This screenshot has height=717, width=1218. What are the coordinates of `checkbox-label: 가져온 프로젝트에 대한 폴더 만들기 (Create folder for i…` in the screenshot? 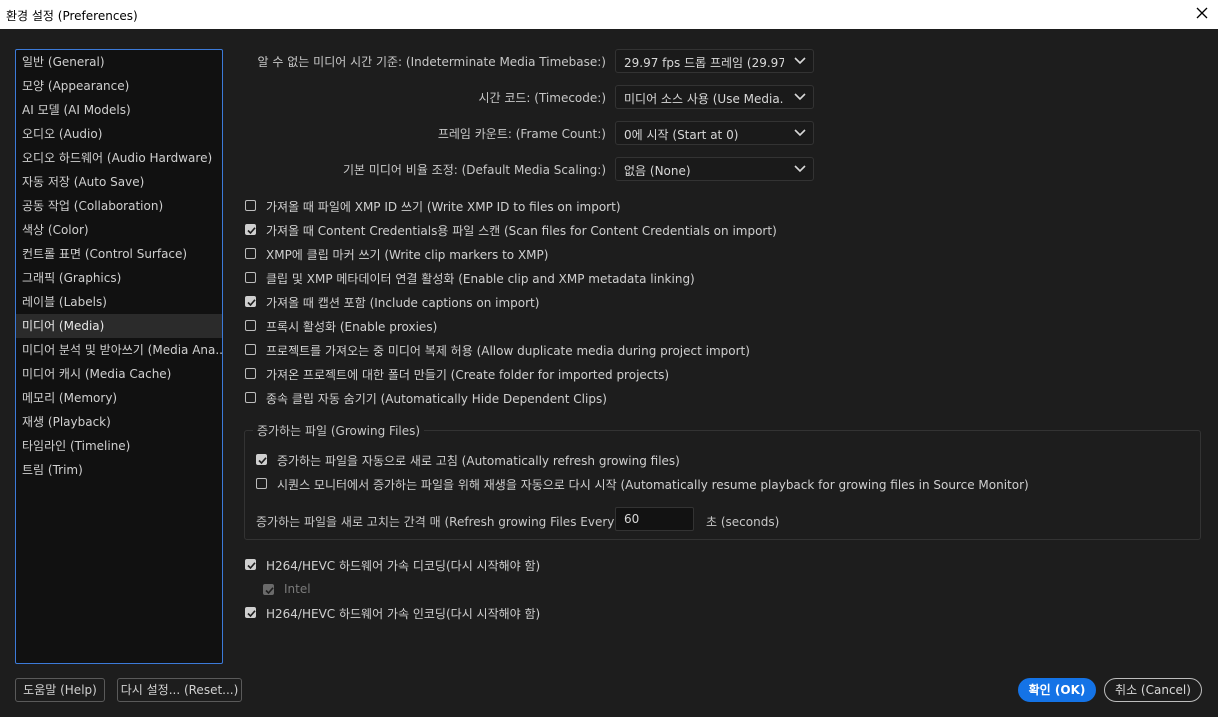 It's located at (468, 375).